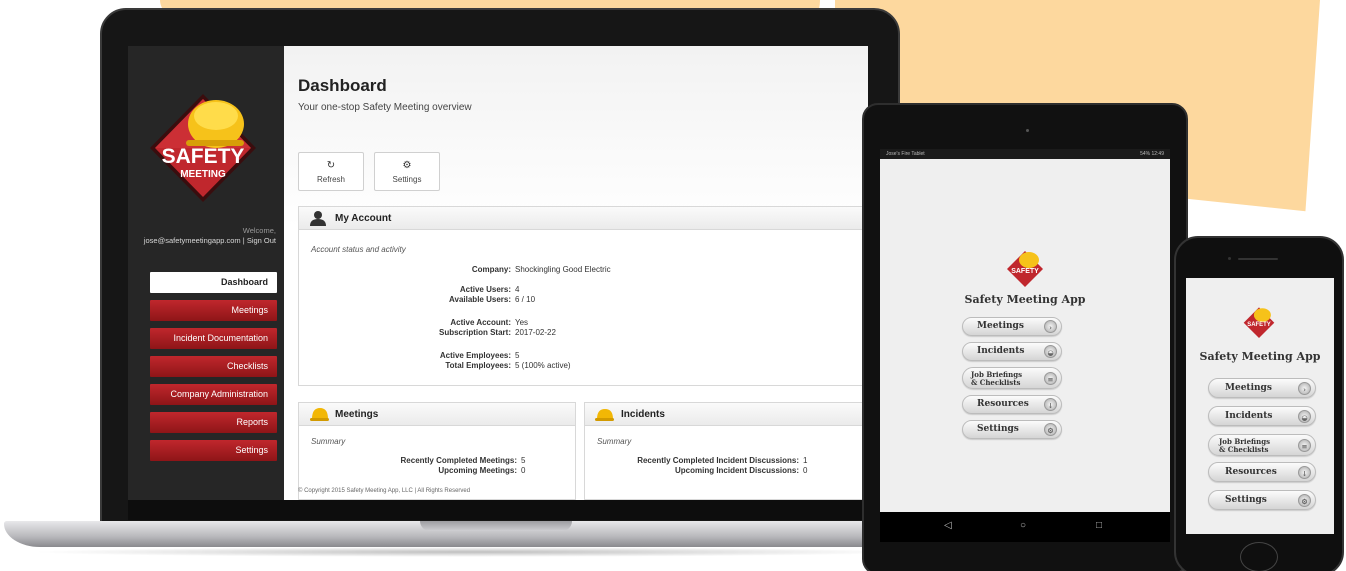  What do you see at coordinates (1027, 130) in the screenshot?
I see `tablet-camera` at bounding box center [1027, 130].